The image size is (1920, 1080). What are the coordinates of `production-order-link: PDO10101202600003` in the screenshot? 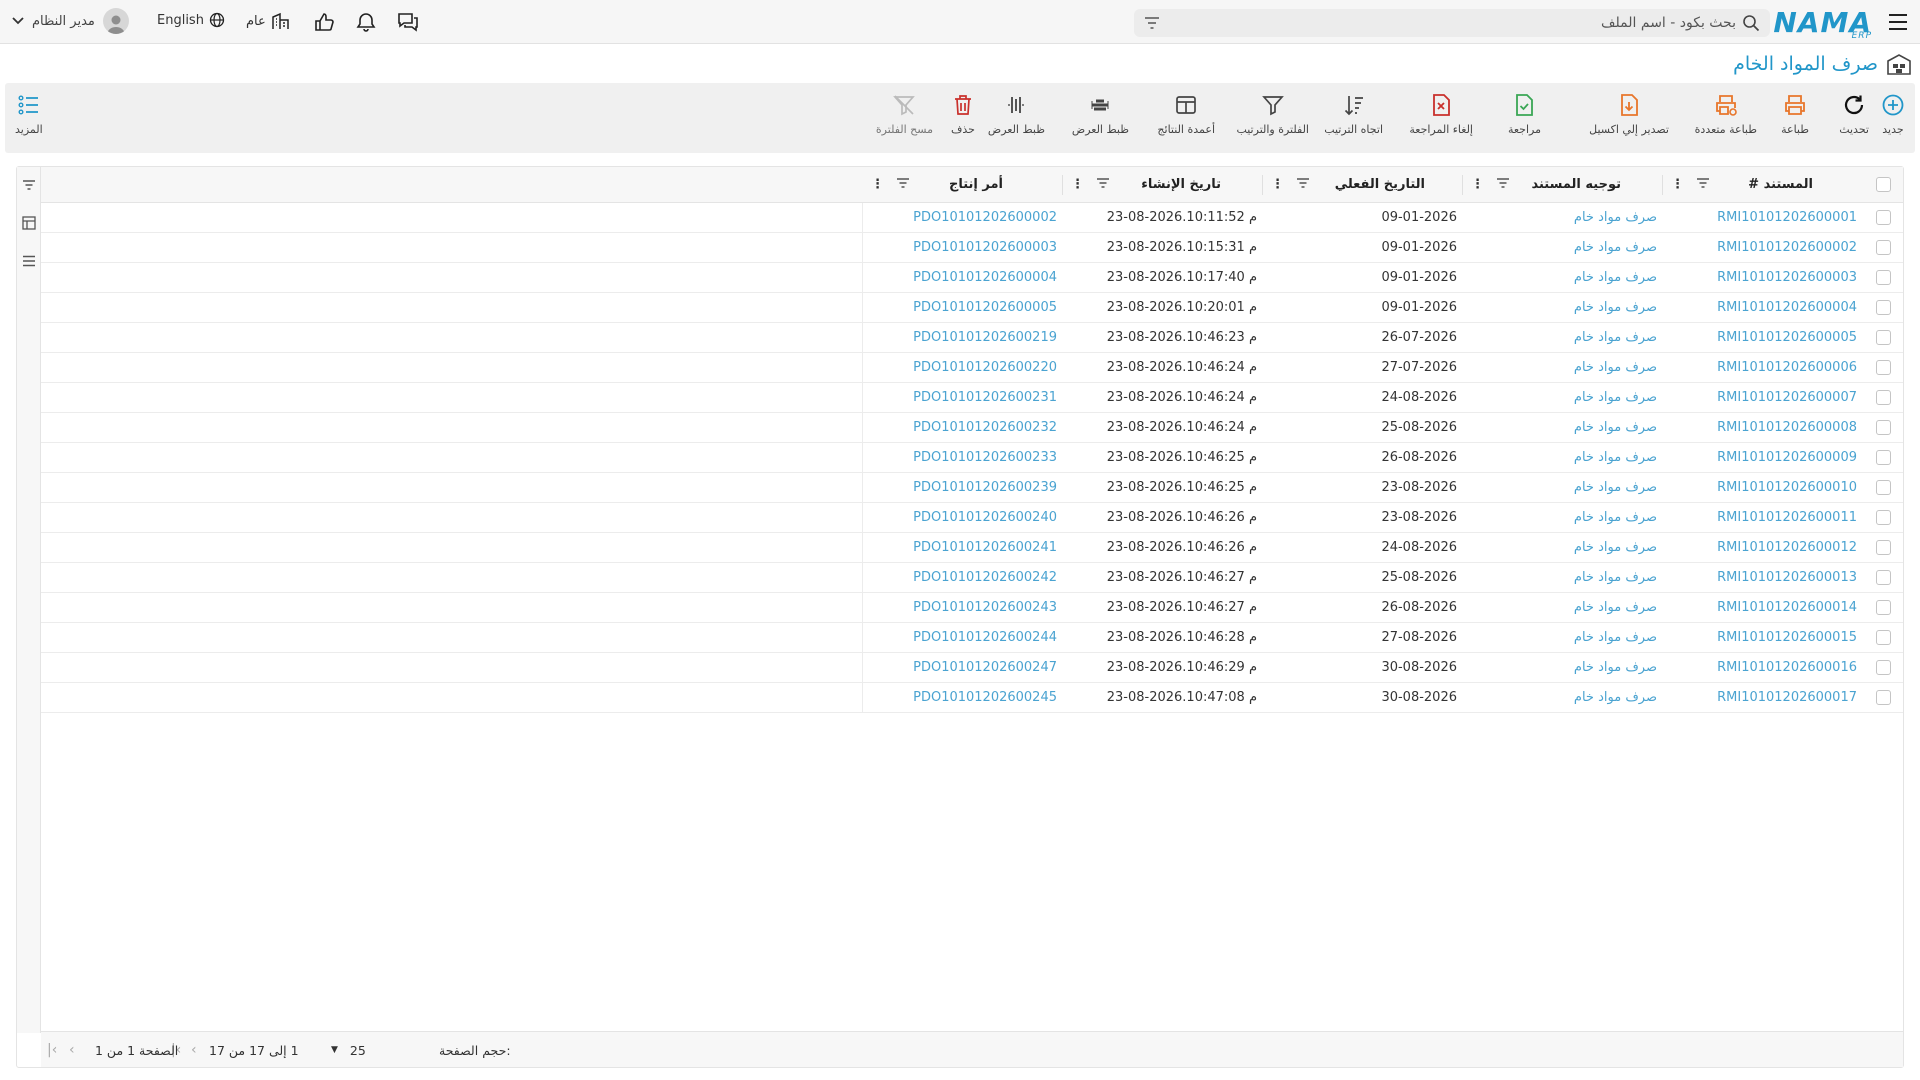 It's located at (963, 247).